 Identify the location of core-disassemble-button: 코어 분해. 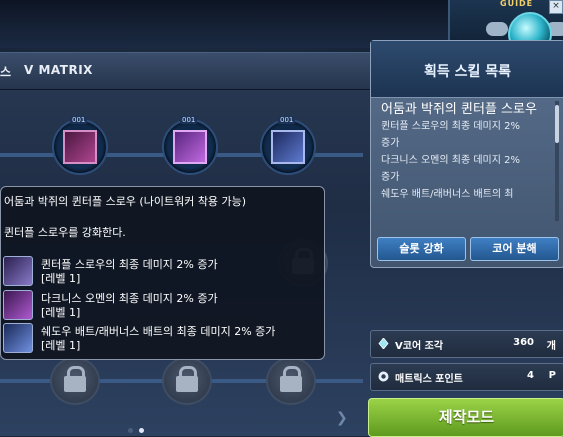
(514, 249).